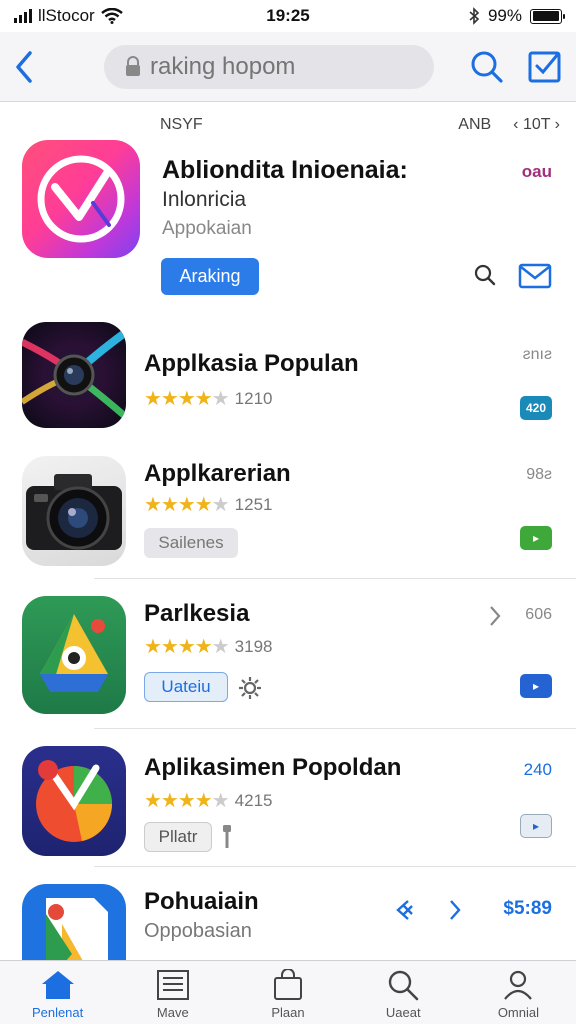 Image resolution: width=576 pixels, height=1024 pixels. I want to click on search-bar, so click(269, 66).